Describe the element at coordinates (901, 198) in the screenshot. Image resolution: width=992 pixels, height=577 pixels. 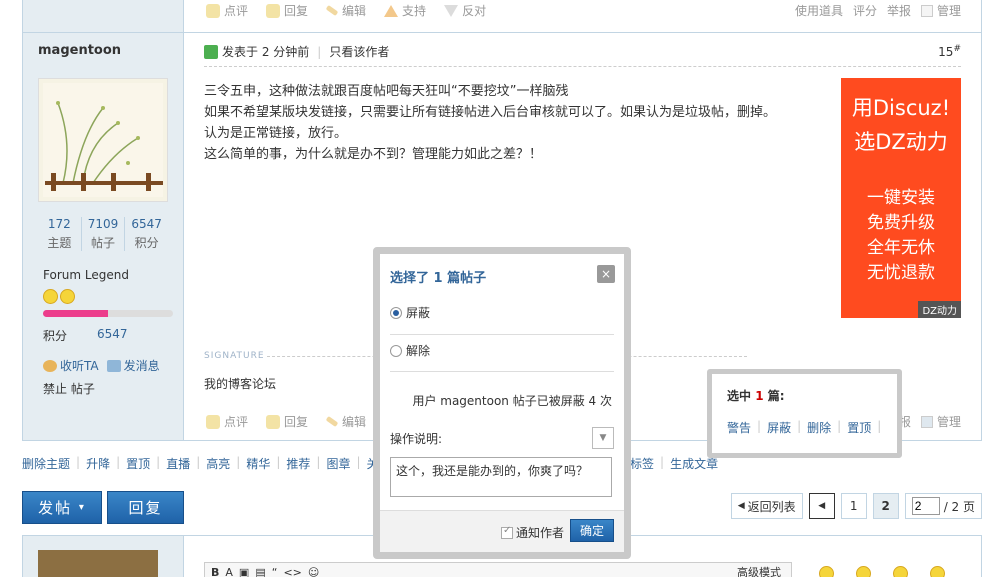
I see `advertisement-banner: 用Discuz! 选DZ动力 一键安装 免费升级 全年无休 无忧退款 DZ动力` at that location.